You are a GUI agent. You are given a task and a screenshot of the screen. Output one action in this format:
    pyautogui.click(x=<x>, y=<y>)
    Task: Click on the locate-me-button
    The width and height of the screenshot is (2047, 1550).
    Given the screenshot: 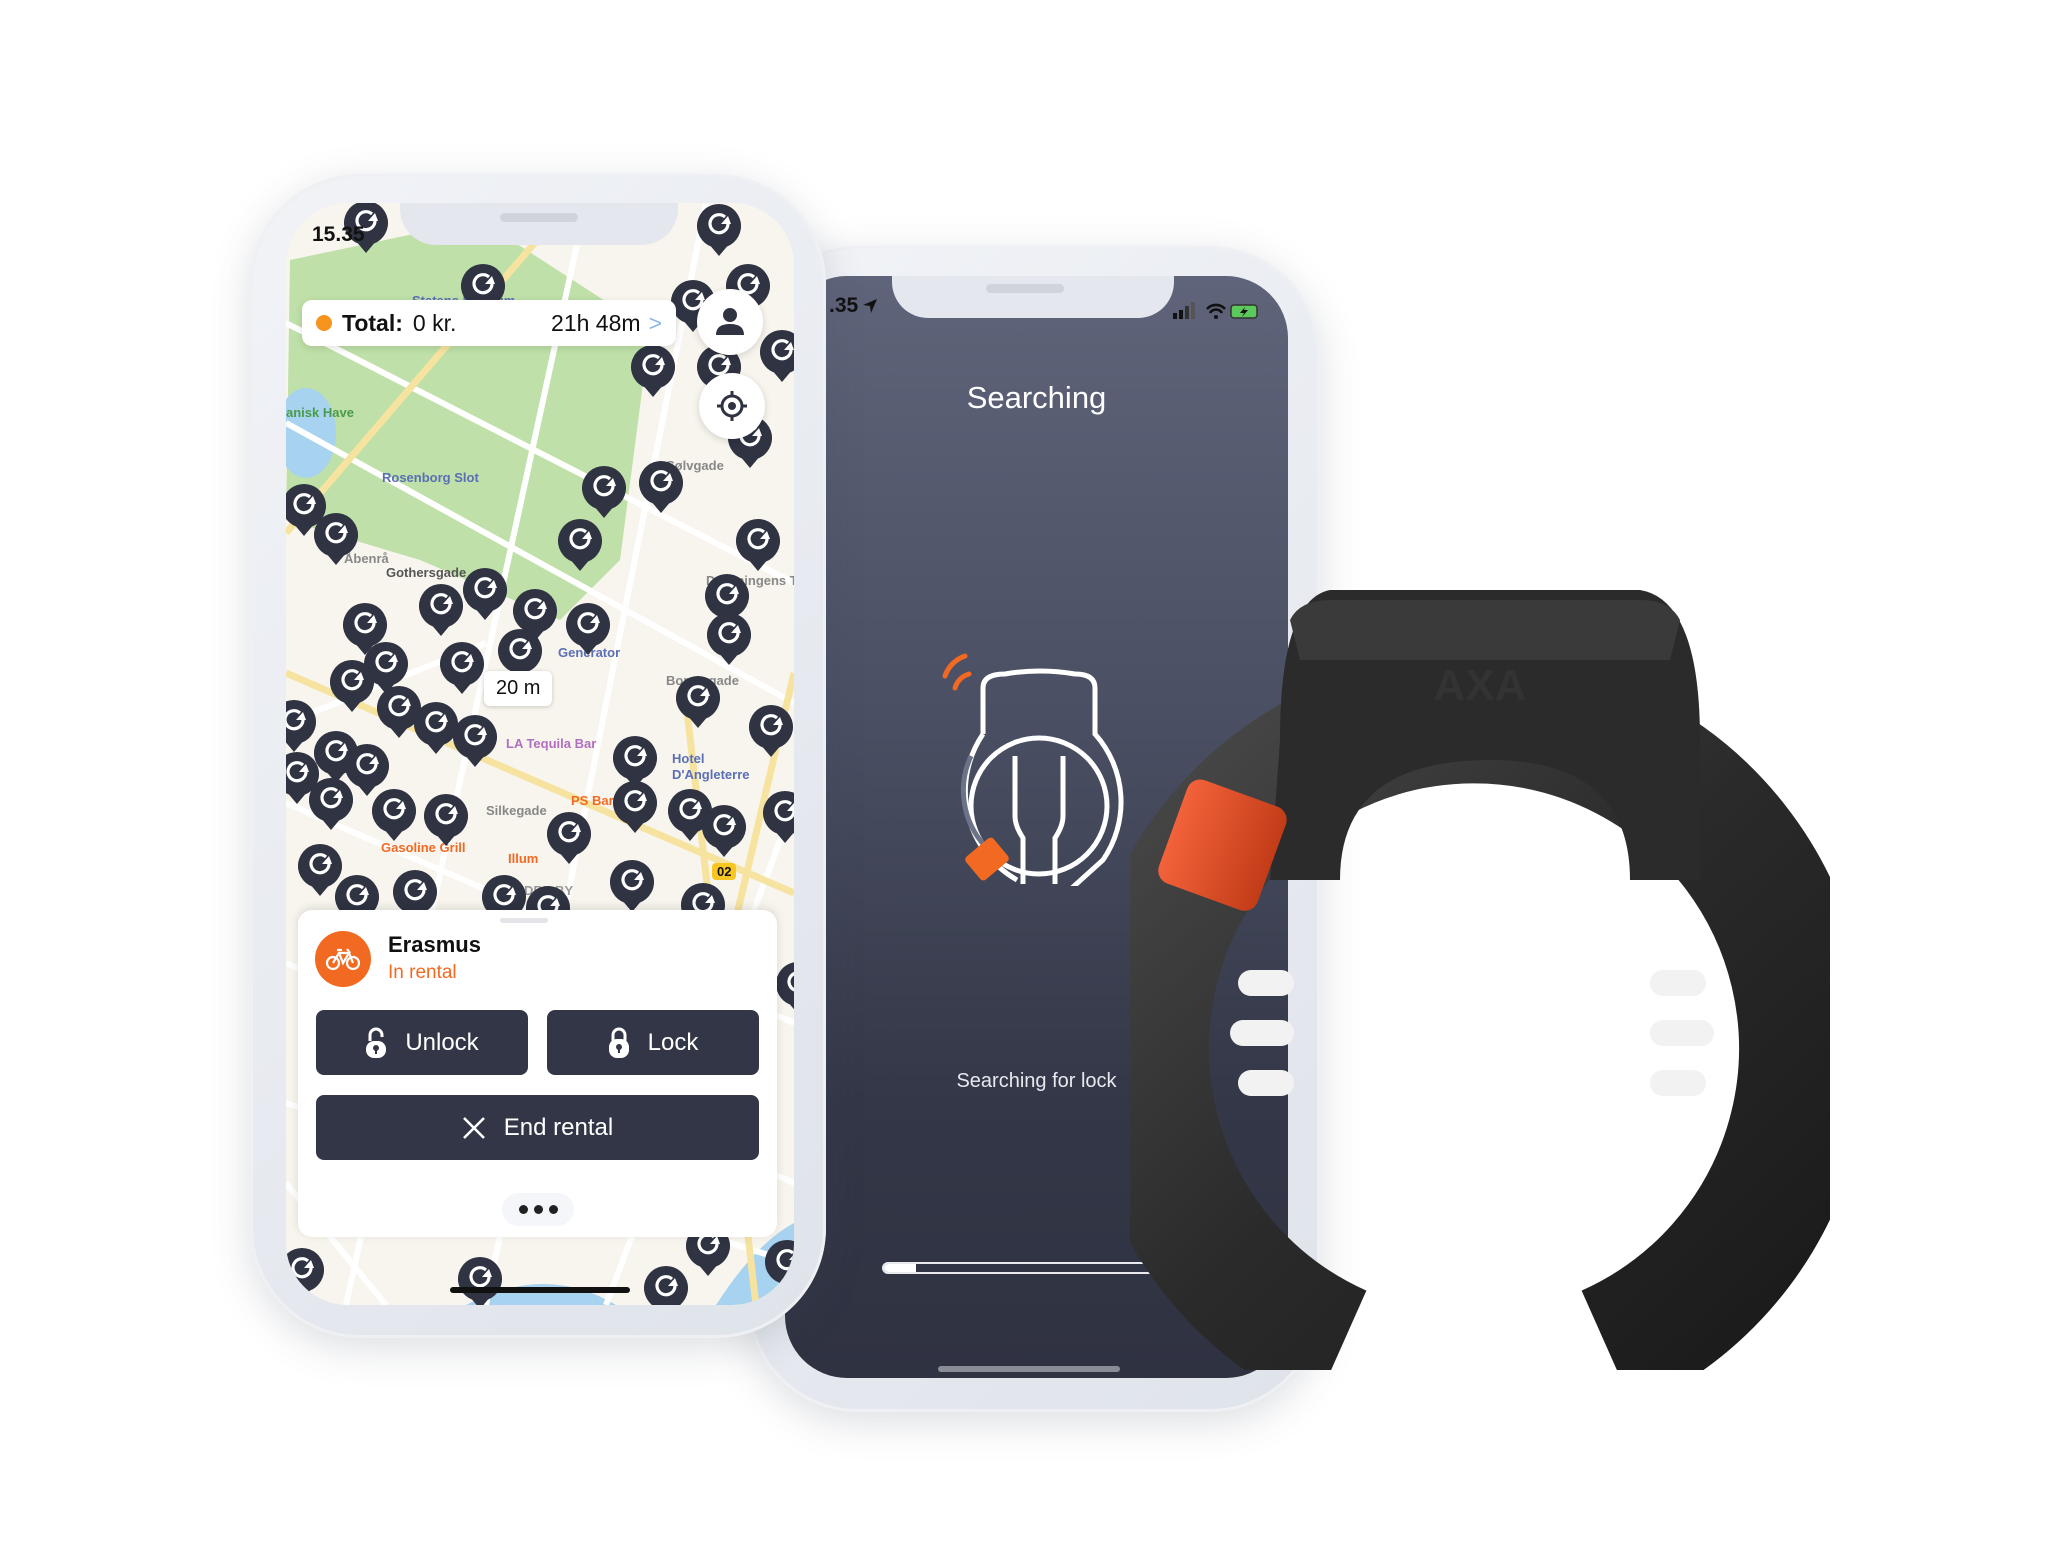 What is the action you would take?
    pyautogui.click(x=732, y=406)
    